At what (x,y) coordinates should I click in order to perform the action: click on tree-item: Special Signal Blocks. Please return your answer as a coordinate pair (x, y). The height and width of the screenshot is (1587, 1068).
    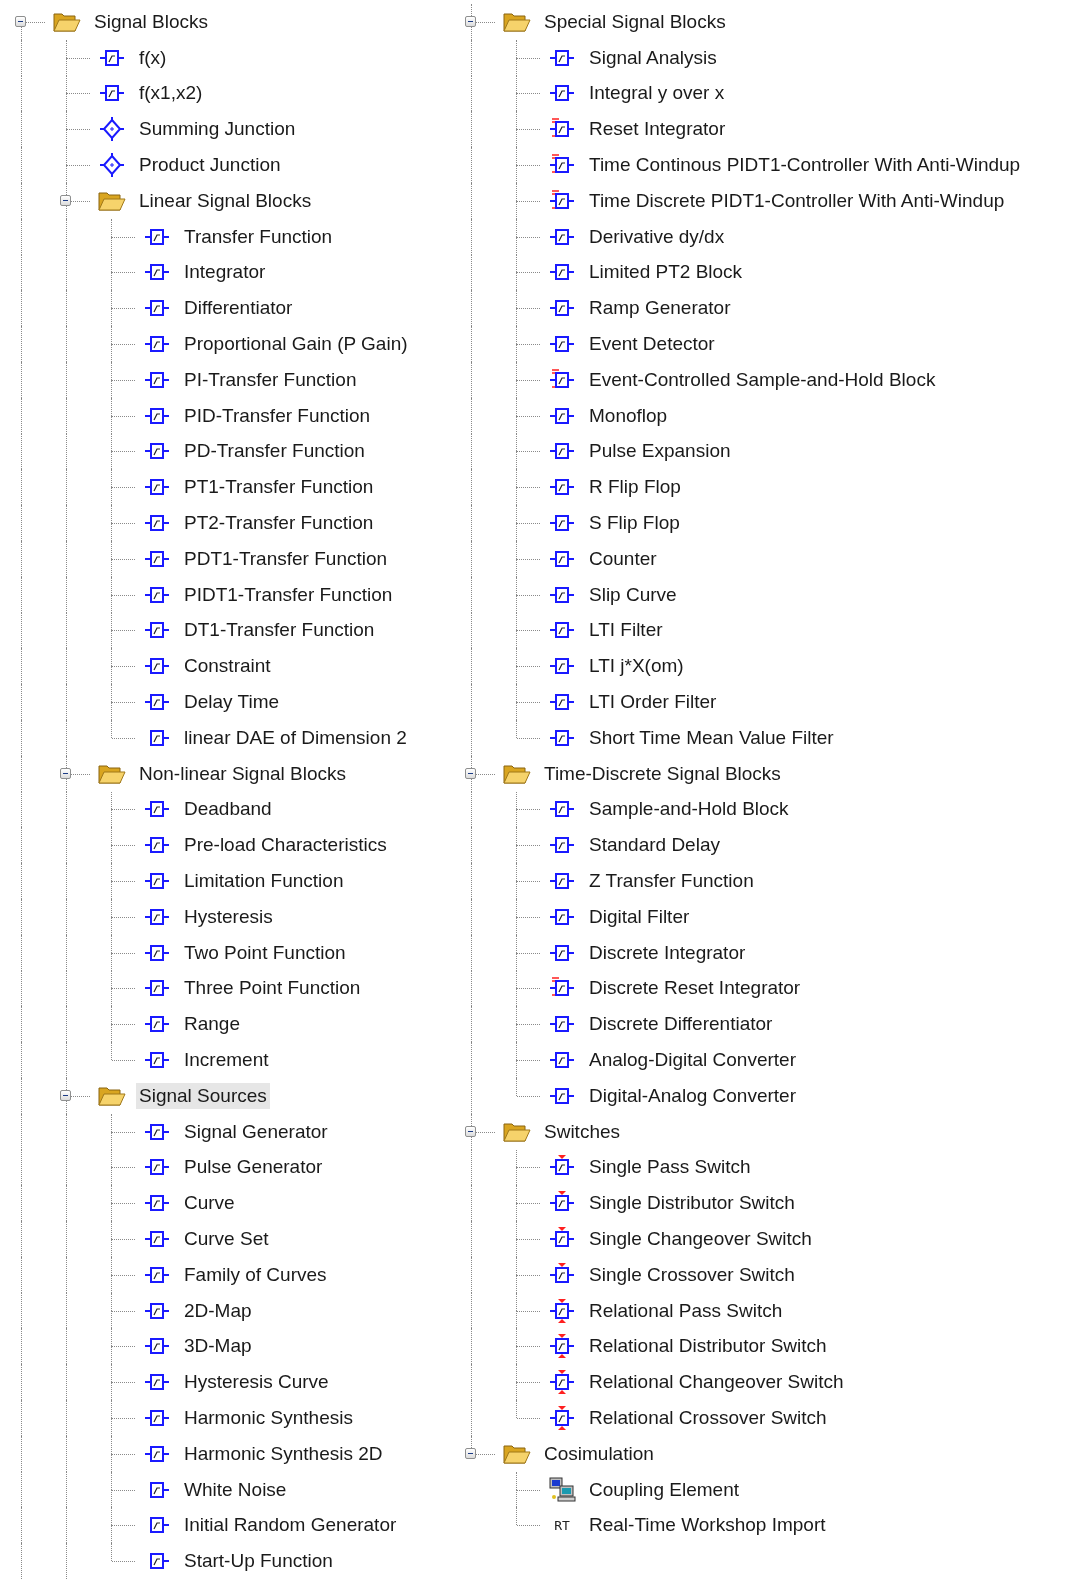
    Looking at the image, I should click on (635, 21).